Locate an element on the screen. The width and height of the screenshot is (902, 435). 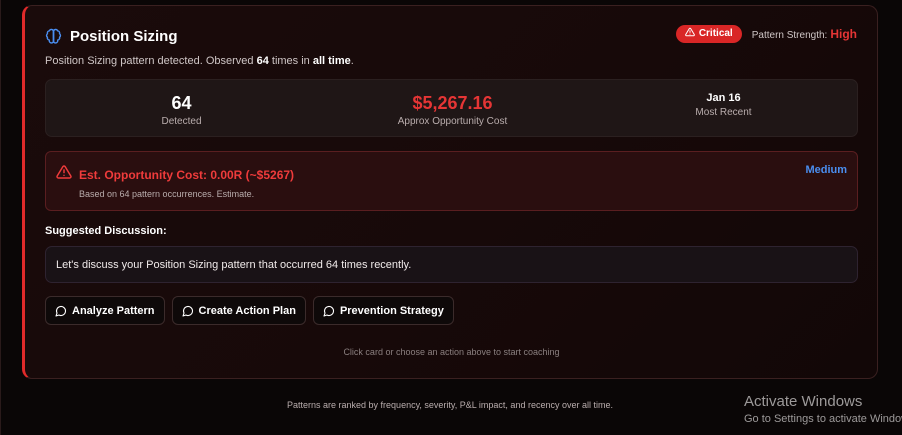
card-title: Position Sizing is located at coordinates (124, 36).